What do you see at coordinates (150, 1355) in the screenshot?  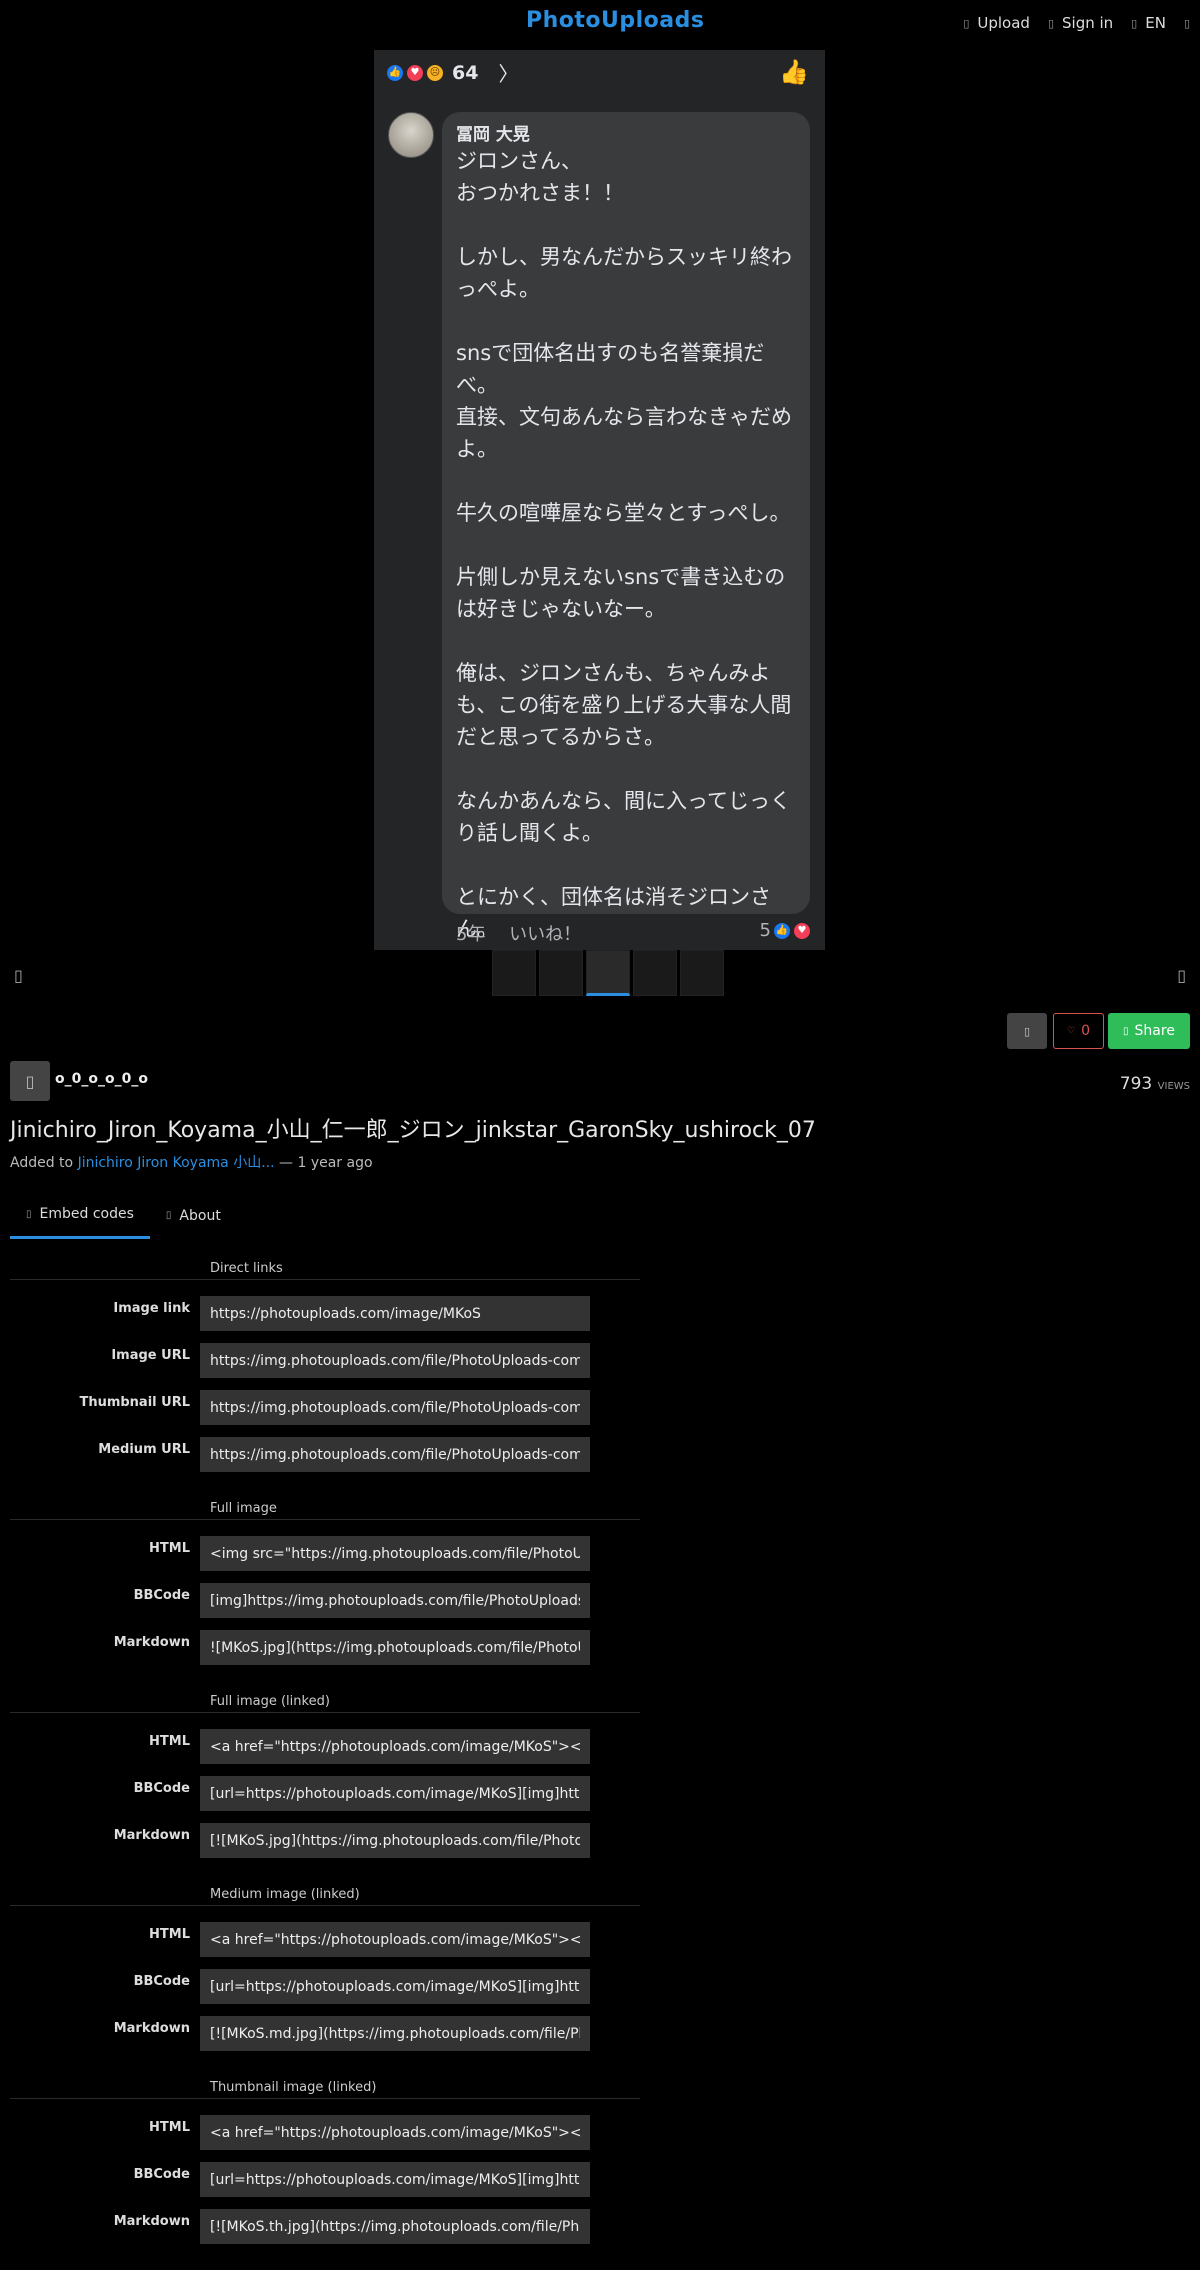 I see `embed-label: Image URL` at bounding box center [150, 1355].